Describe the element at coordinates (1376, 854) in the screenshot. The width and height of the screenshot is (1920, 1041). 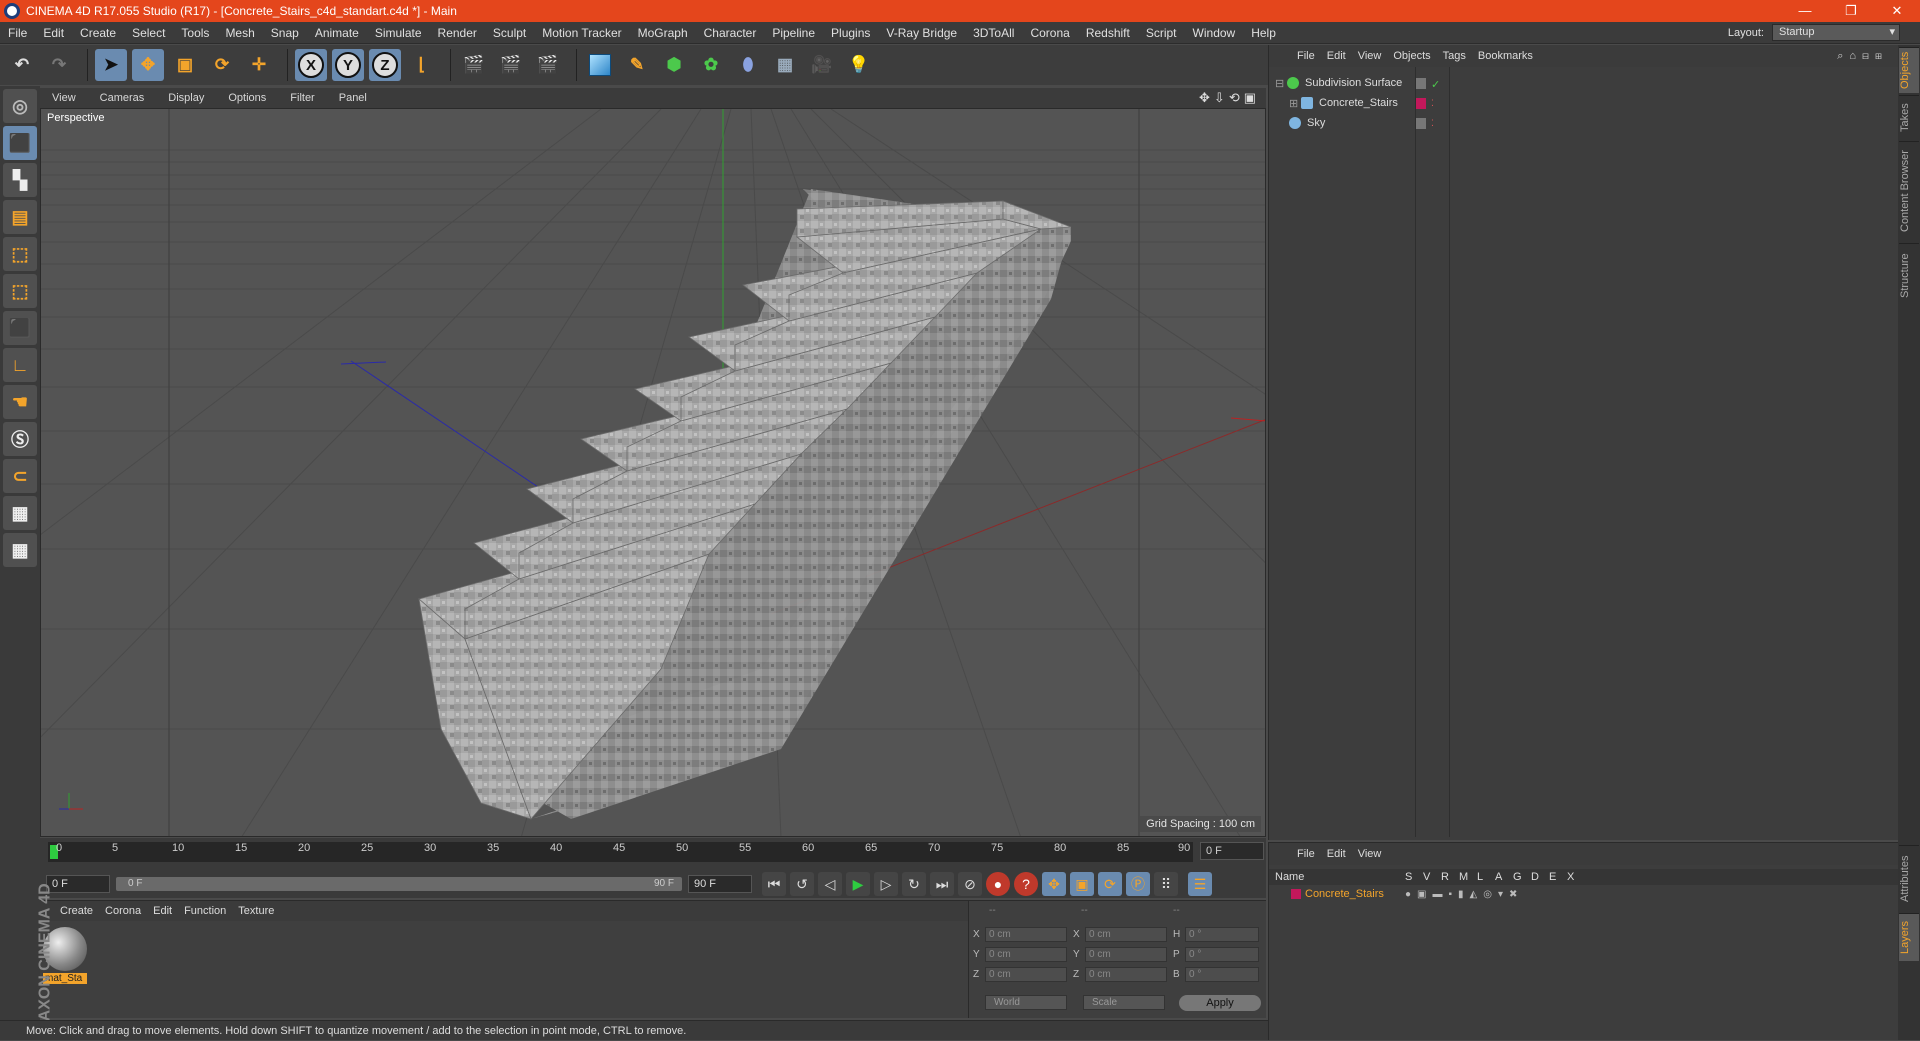
I see `layers-menu-view: View` at that location.